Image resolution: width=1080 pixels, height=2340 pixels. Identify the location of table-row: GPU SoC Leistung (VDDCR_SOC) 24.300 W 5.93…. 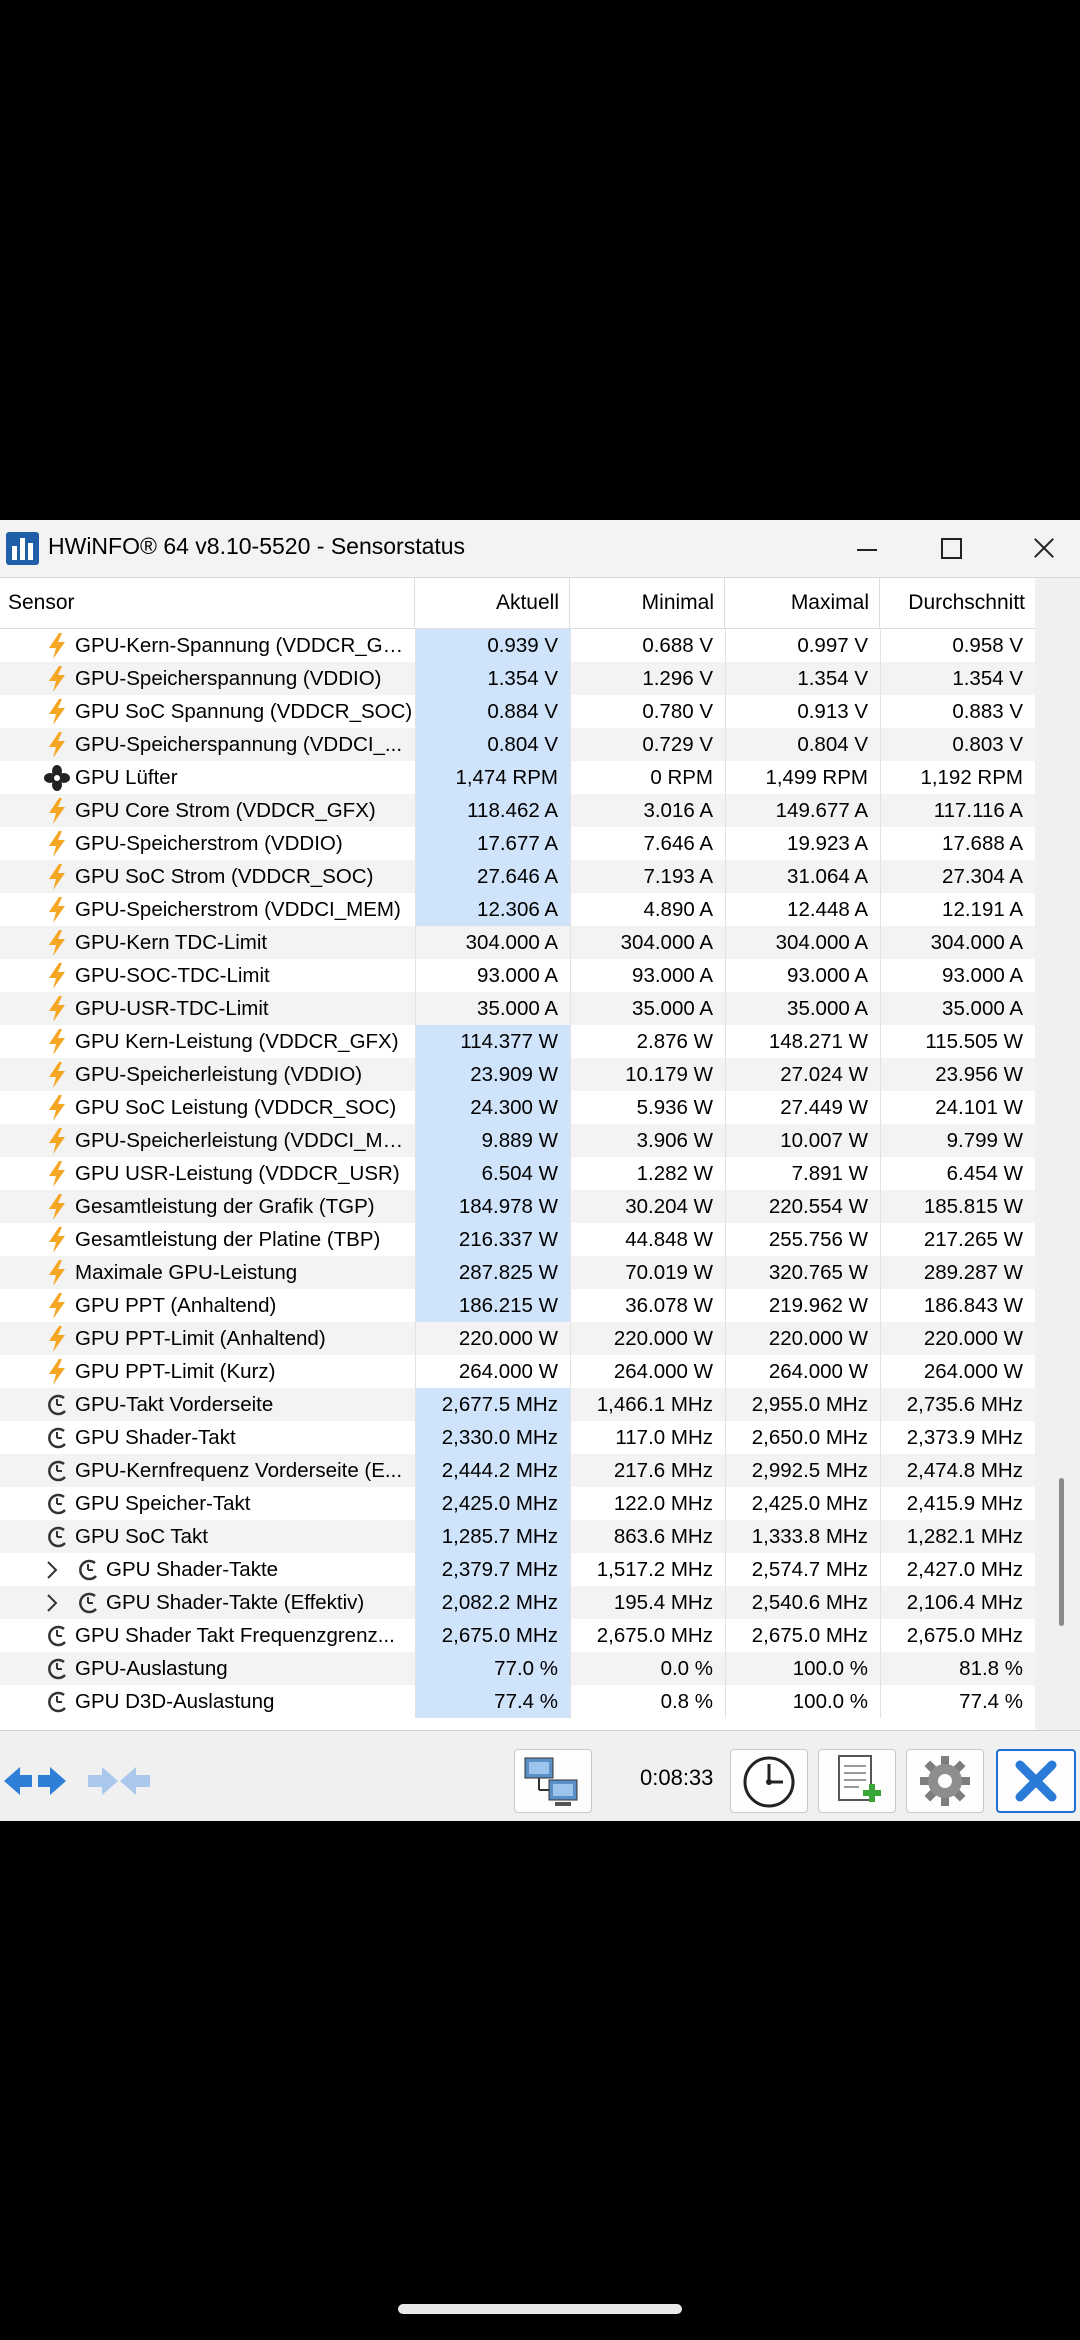
(517, 1107).